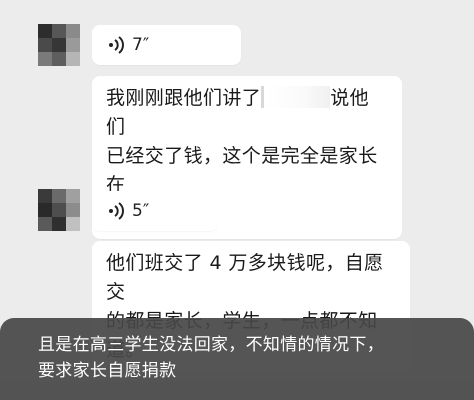  What do you see at coordinates (296, 97) in the screenshot?
I see `redaction-mark` at bounding box center [296, 97].